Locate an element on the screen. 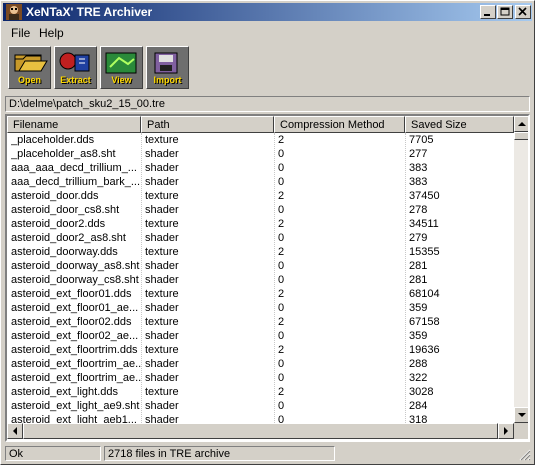 The width and height of the screenshot is (535, 465). menu-file: File is located at coordinates (20, 33).